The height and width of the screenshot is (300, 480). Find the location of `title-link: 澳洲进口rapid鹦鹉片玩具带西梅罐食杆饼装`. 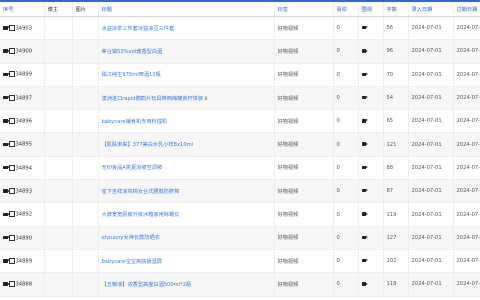

title-link: 澳洲进口rapid鹦鹉片玩具带西梅罐食杆饼装 is located at coordinates (153, 99).